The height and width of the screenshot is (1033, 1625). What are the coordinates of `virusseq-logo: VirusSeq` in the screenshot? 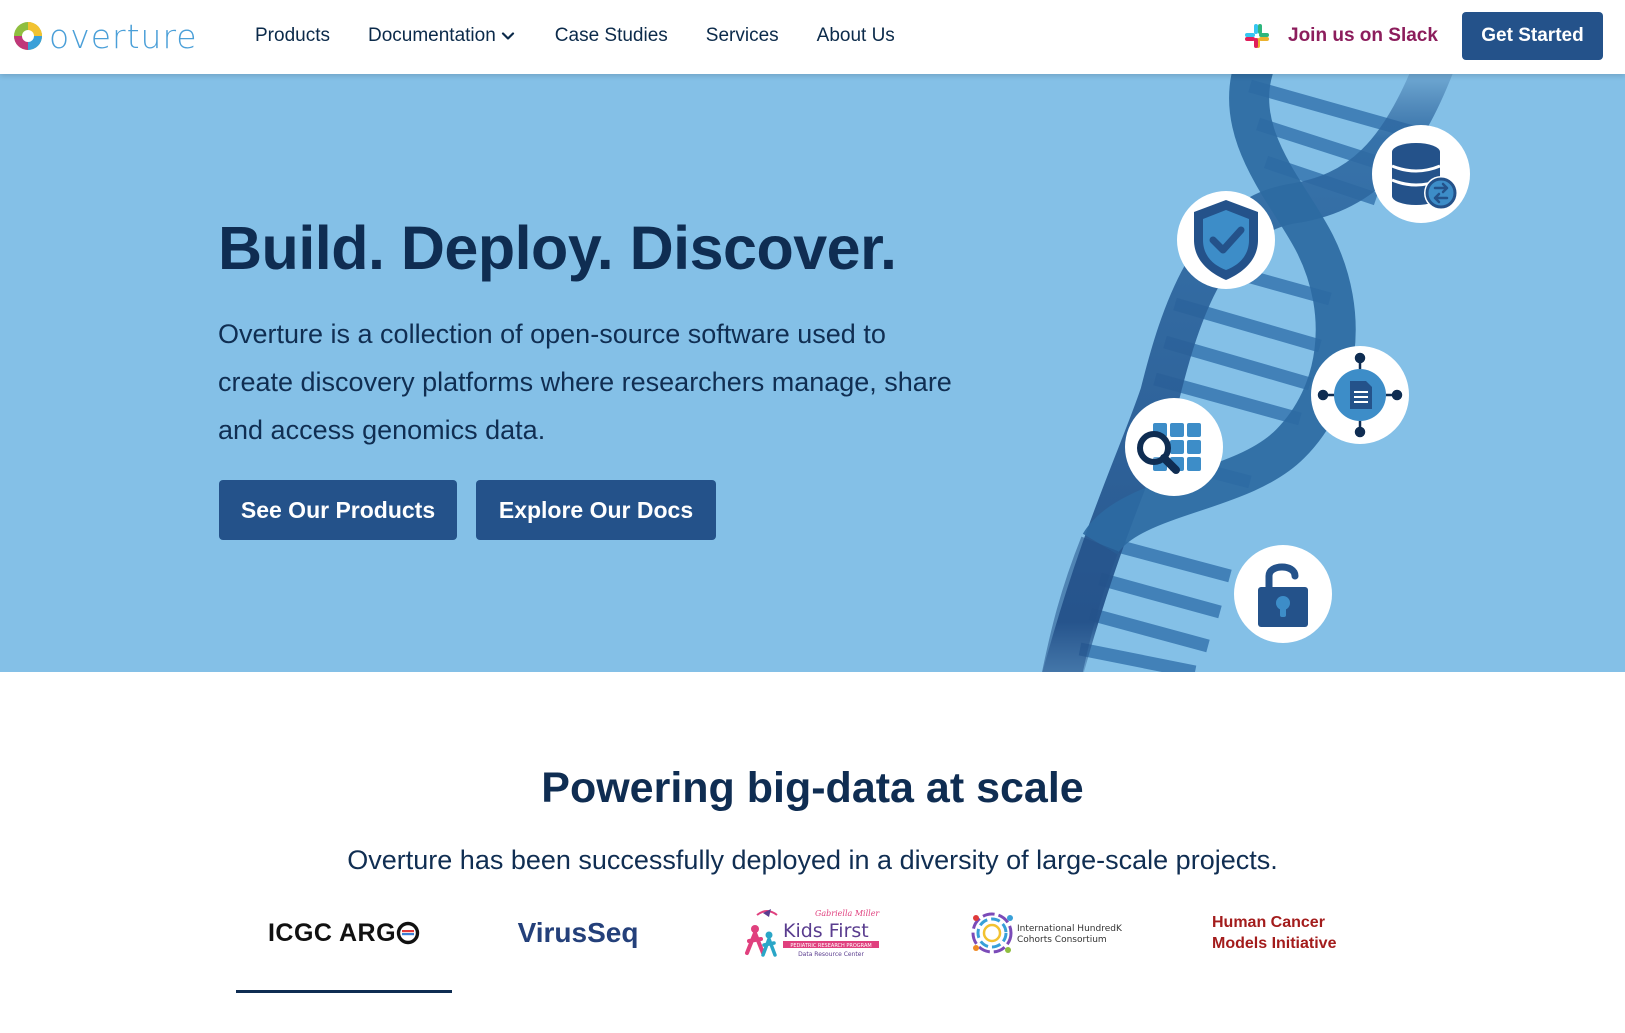 It's located at (578, 932).